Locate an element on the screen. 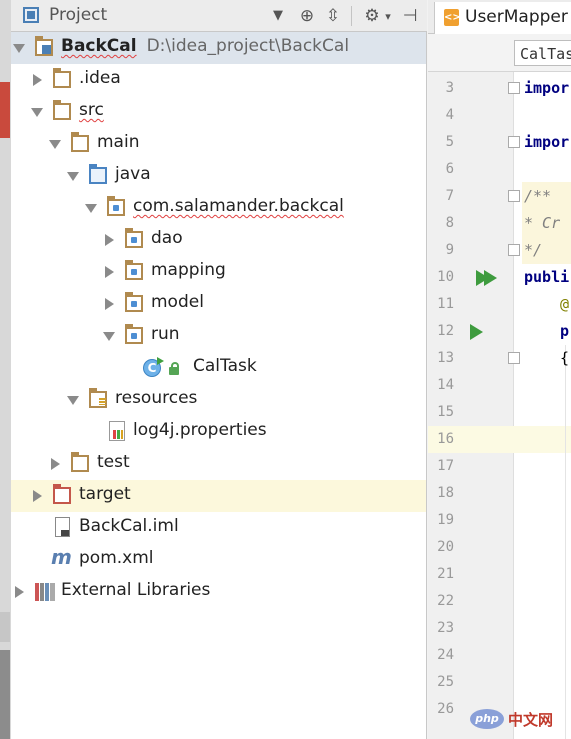  left-strip-scroll is located at coordinates (5, 694).